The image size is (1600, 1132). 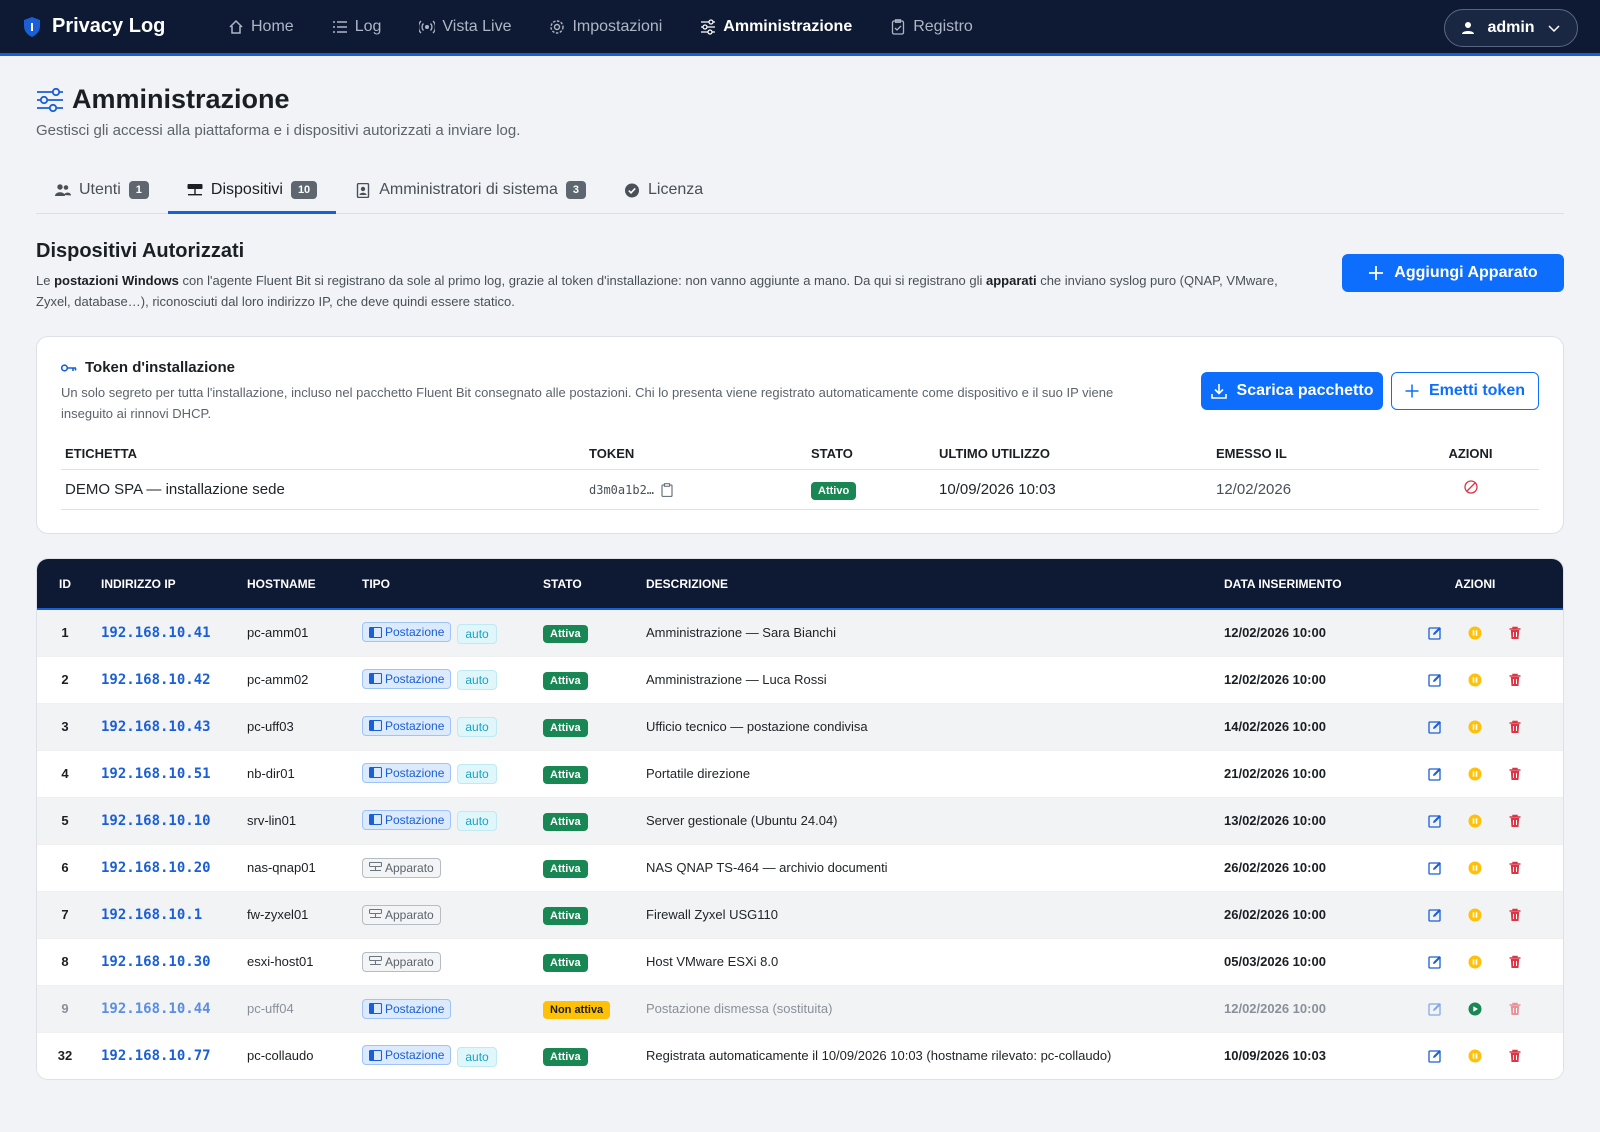 I want to click on tab-utenti: Utenti 1, so click(x=102, y=190).